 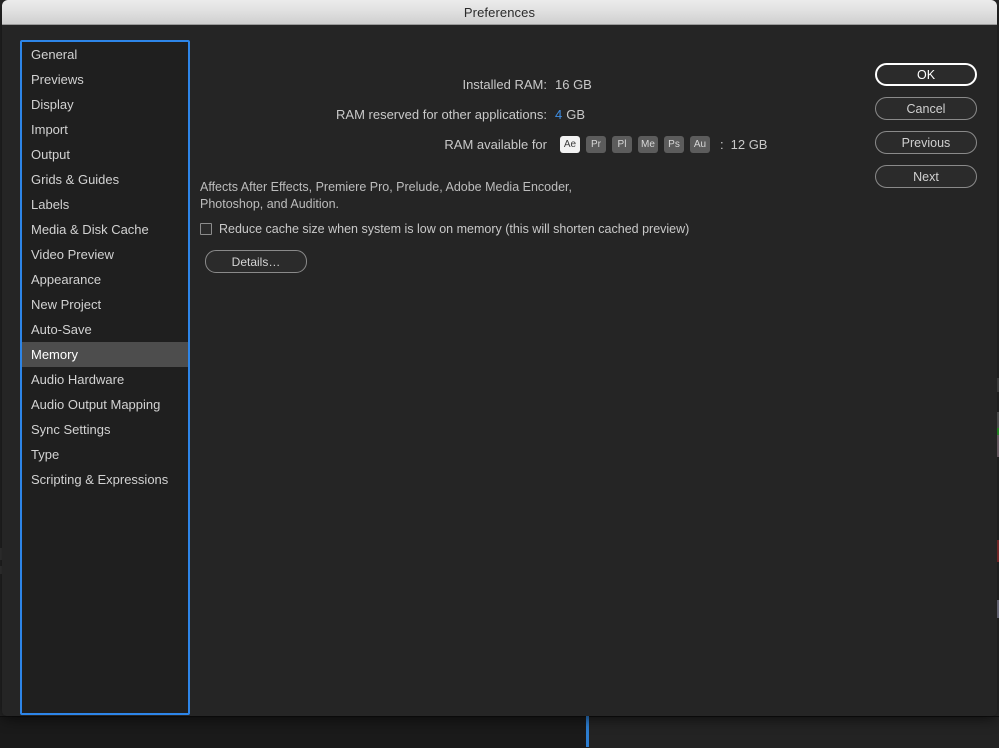 I want to click on application-icon-list: Ae Pr Pl Me Ps Au, so click(x=635, y=144).